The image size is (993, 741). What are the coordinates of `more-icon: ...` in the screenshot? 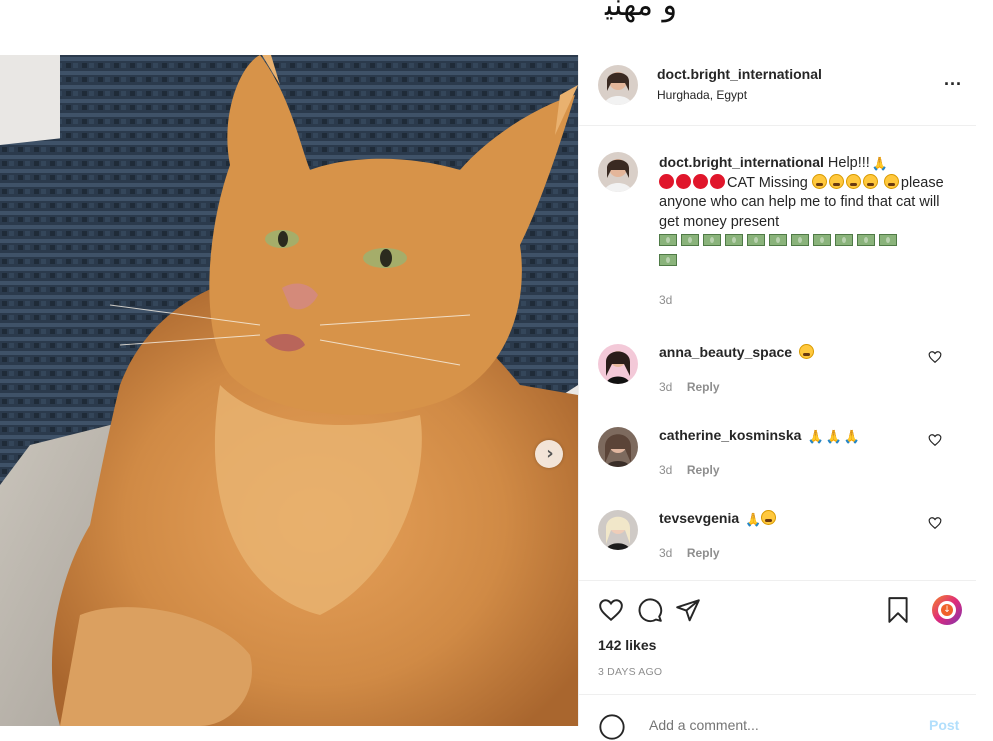 It's located at (953, 79).